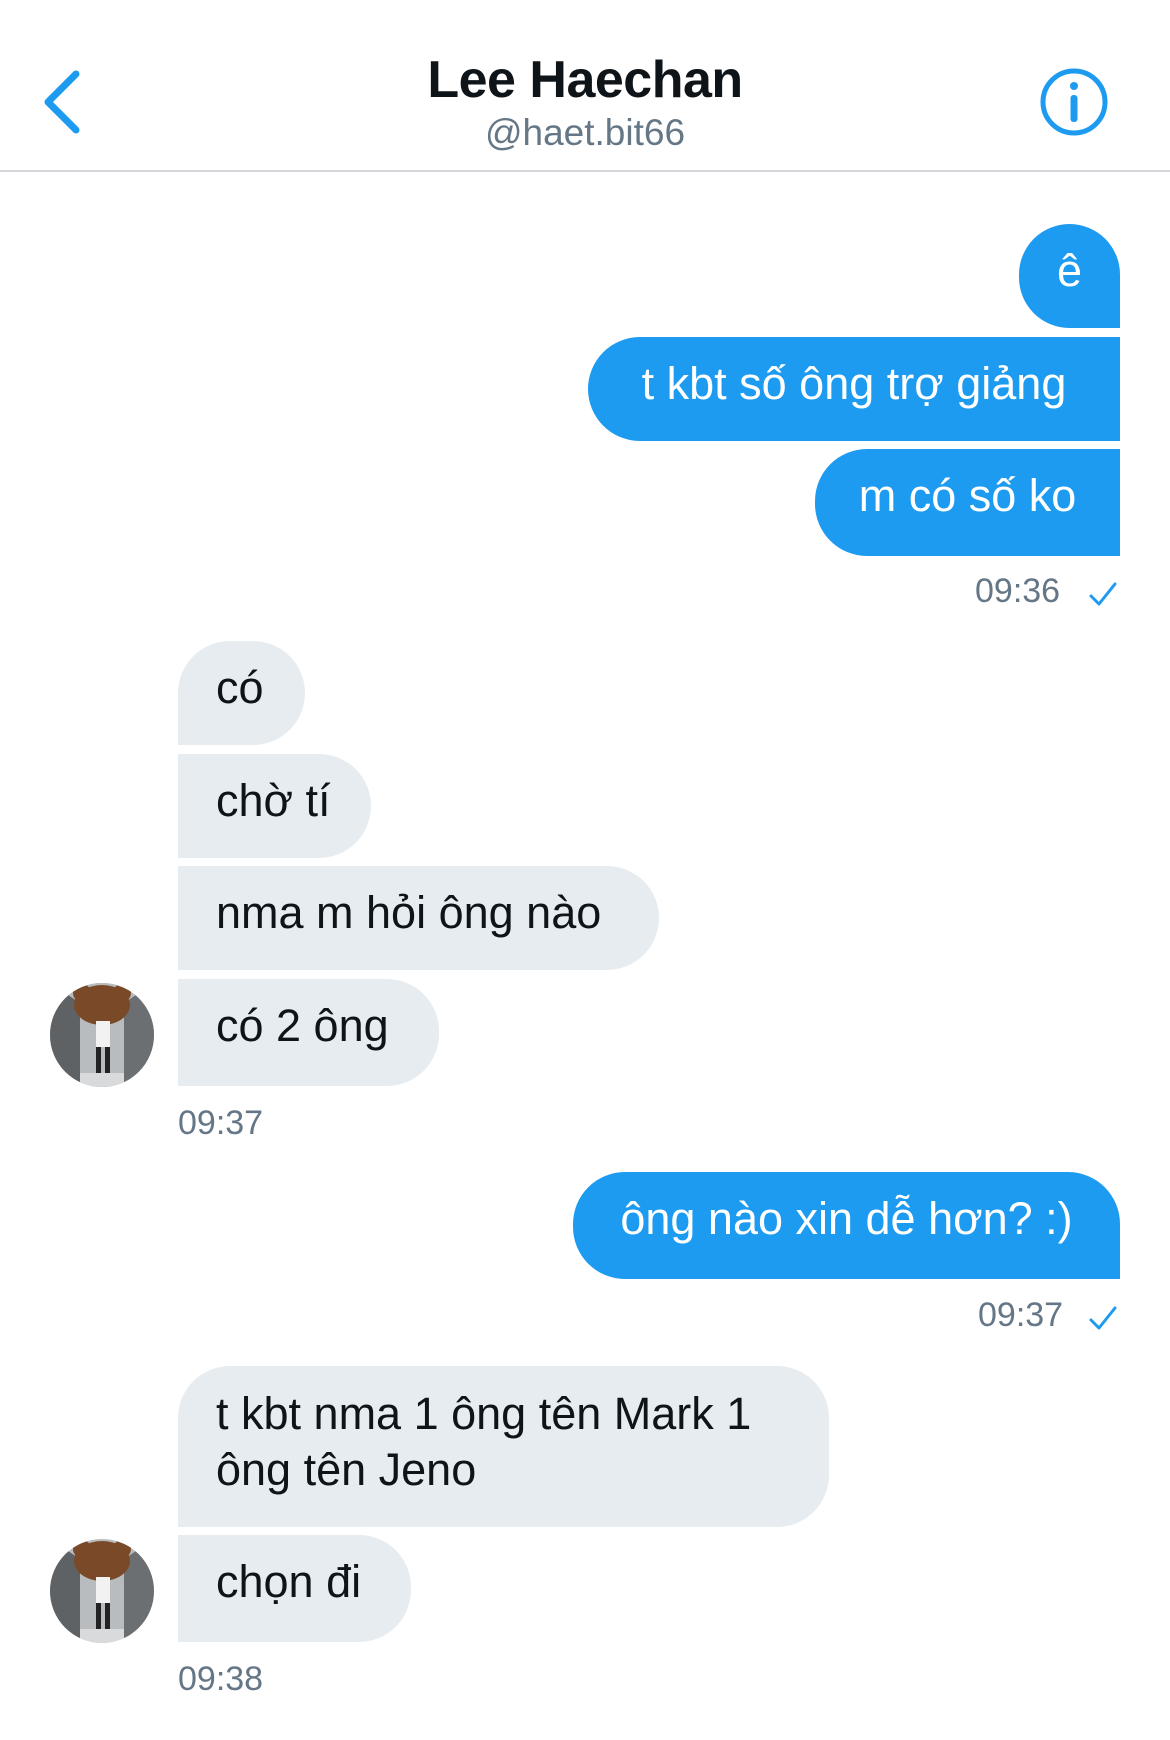  I want to click on incoming-message: có 2 ông, so click(308, 1032).